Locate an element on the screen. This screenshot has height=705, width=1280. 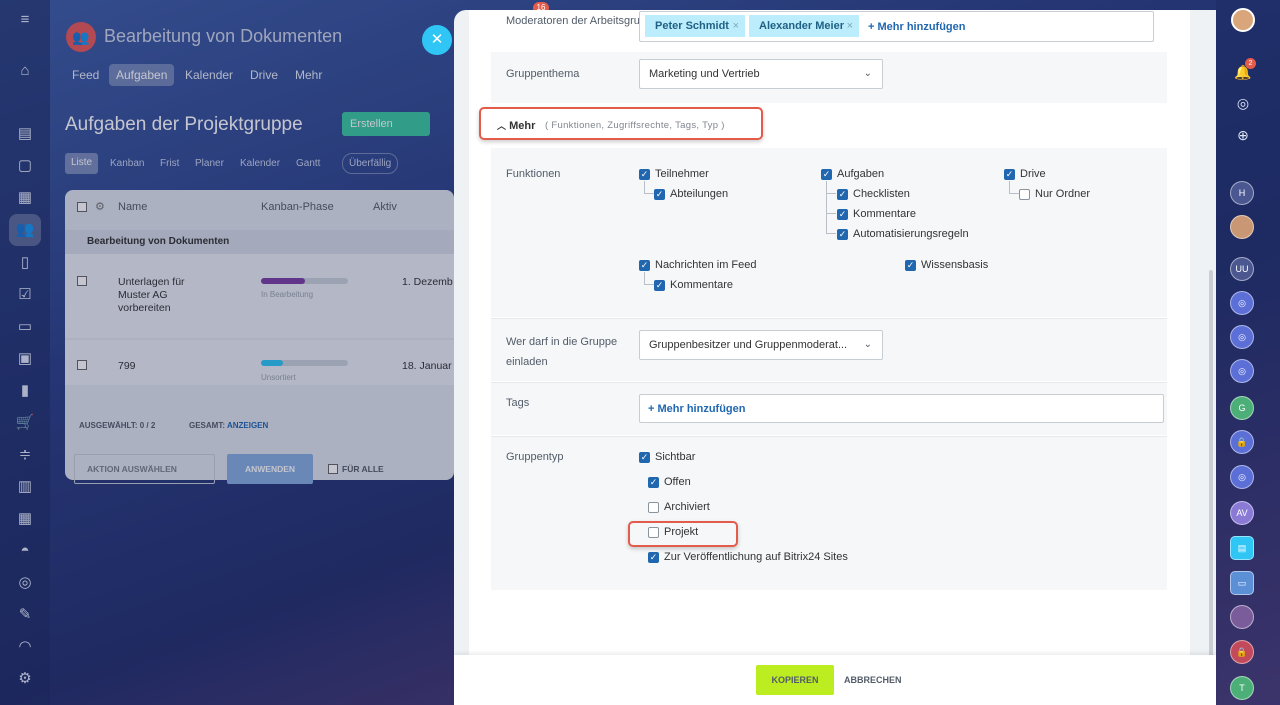
wissensbasis-checkbox: ✓ is located at coordinates (910, 265).